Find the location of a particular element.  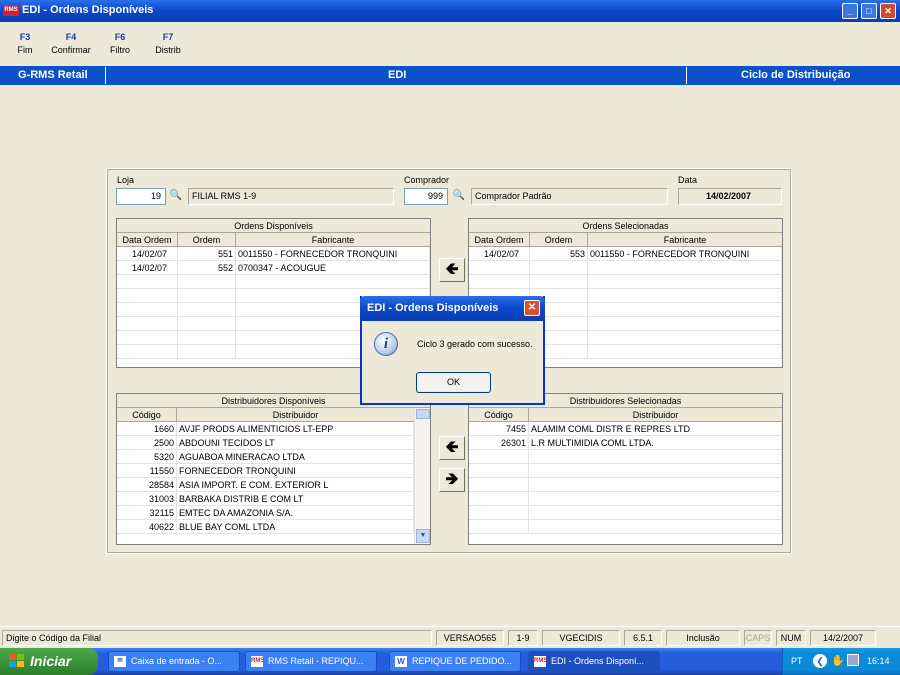

status-date: 14/2/2007 is located at coordinates (843, 638).